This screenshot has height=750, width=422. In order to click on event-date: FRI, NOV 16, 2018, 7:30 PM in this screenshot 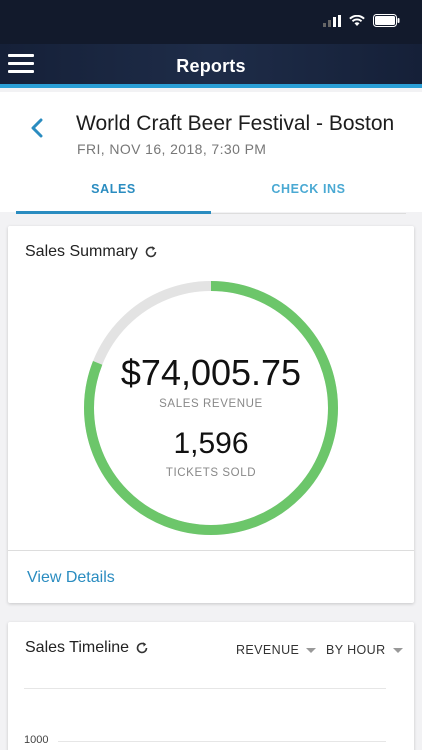, I will do `click(172, 149)`.